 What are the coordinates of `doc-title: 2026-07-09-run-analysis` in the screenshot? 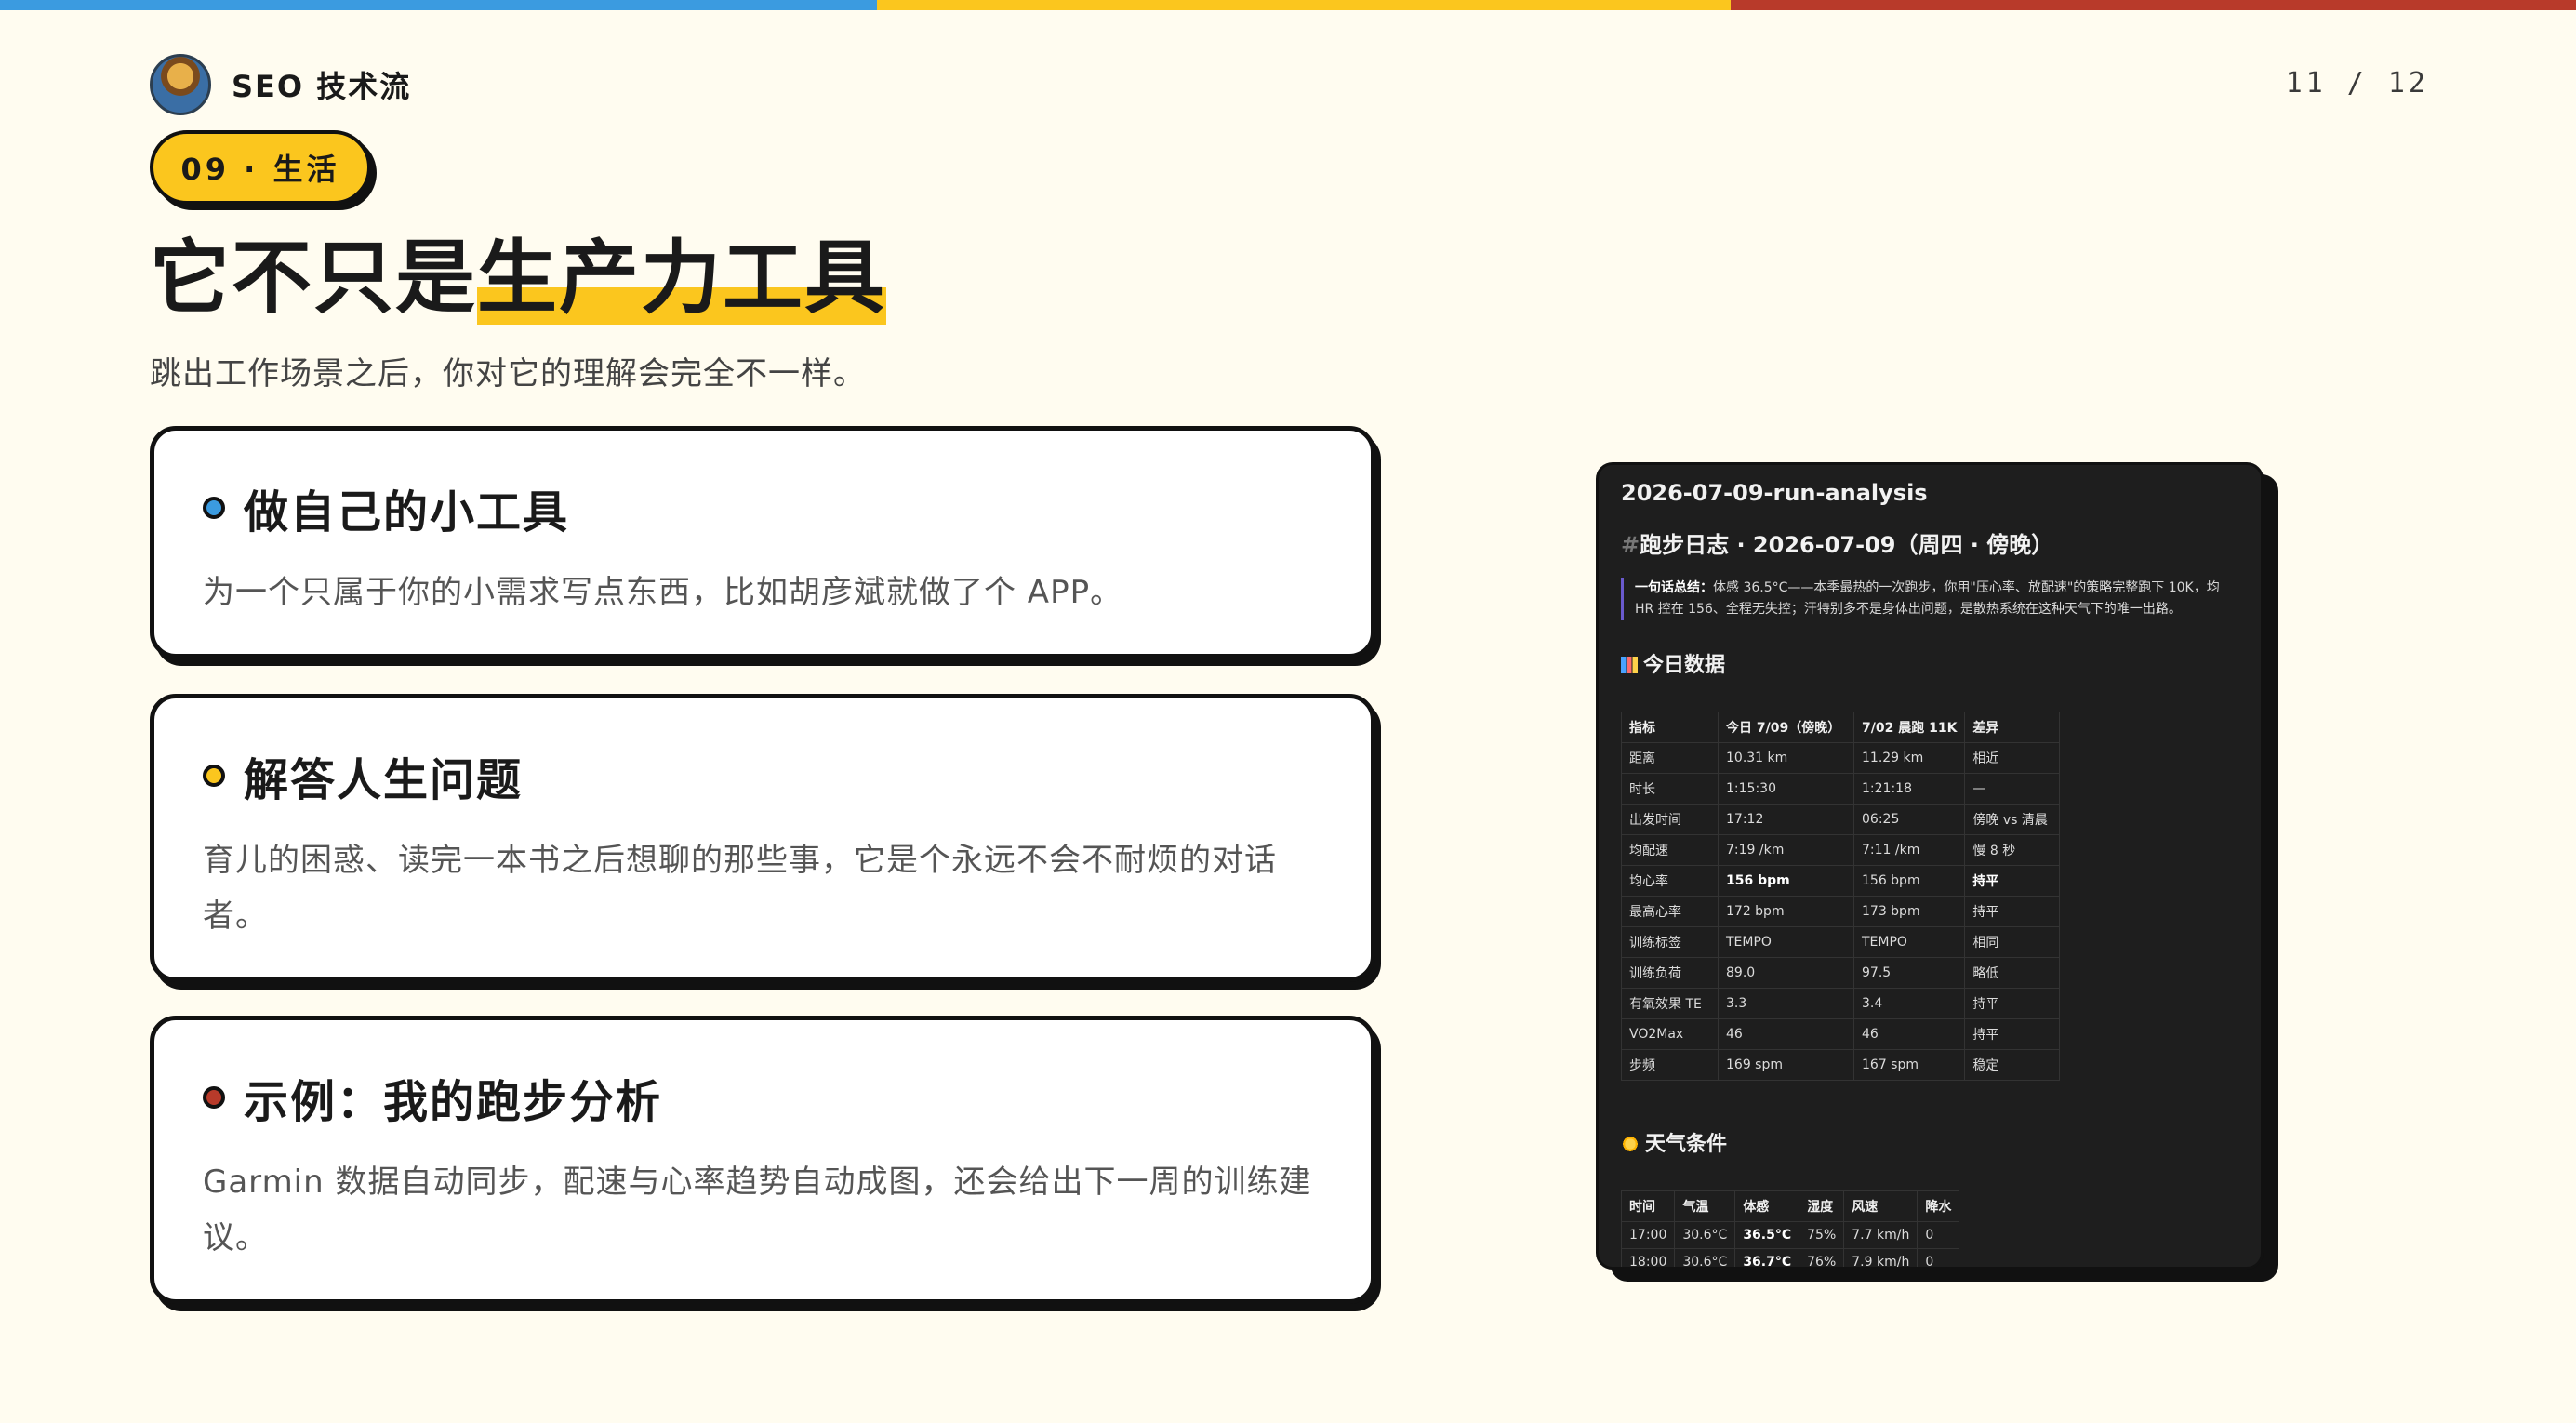 It's located at (1774, 493).